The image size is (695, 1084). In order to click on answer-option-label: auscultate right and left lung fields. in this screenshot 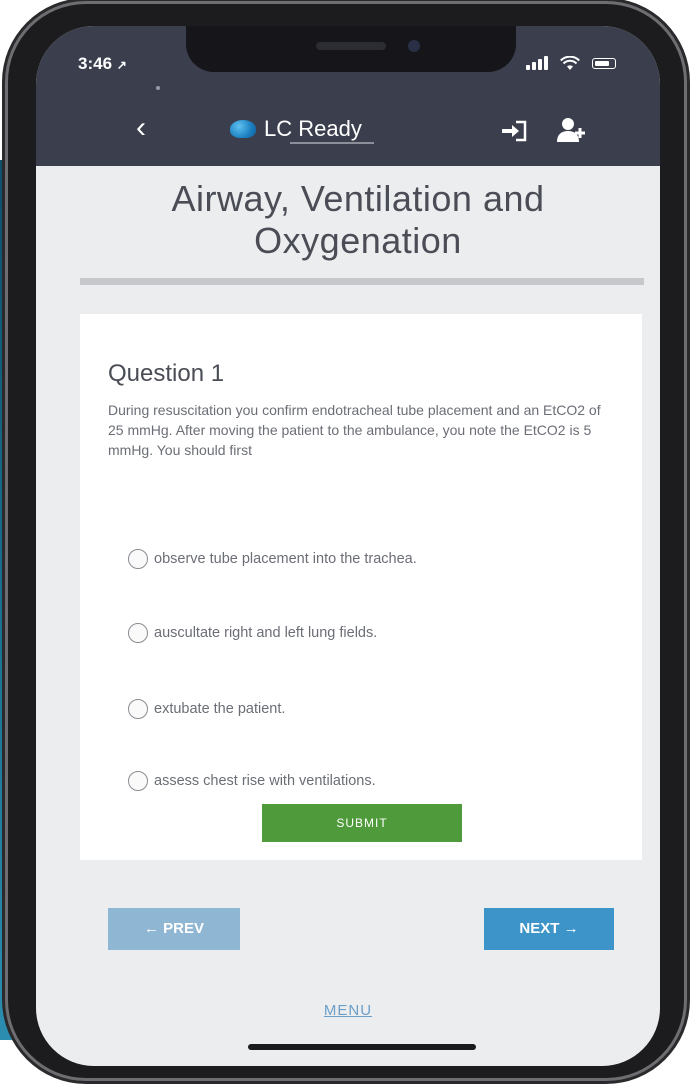, I will do `click(266, 633)`.